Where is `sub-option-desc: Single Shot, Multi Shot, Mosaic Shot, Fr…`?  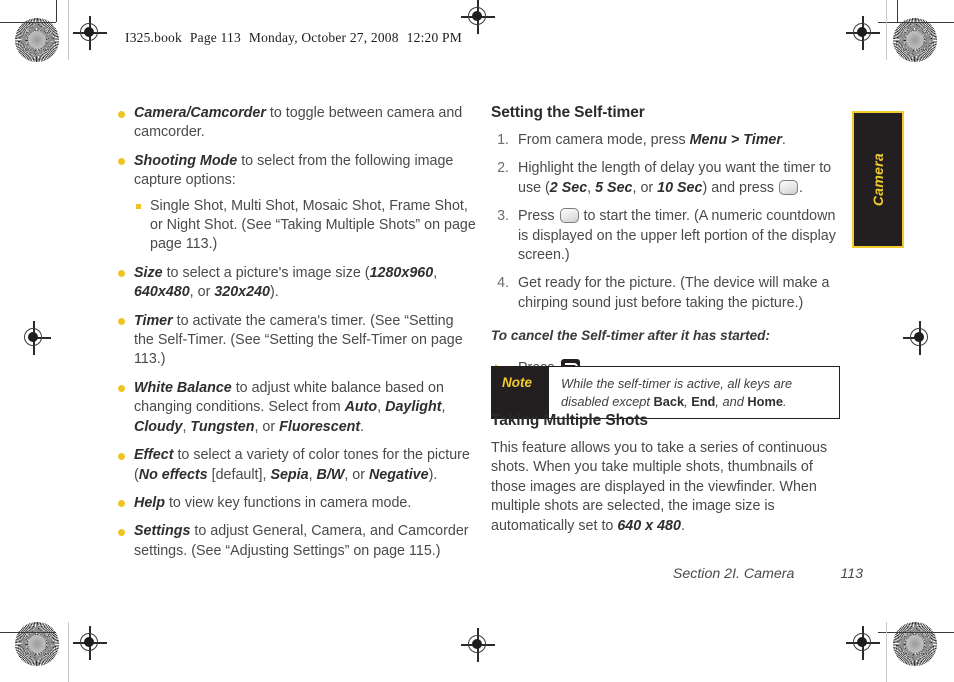
sub-option-desc: Single Shot, Multi Shot, Mosaic Shot, Fr… is located at coordinates (313, 225).